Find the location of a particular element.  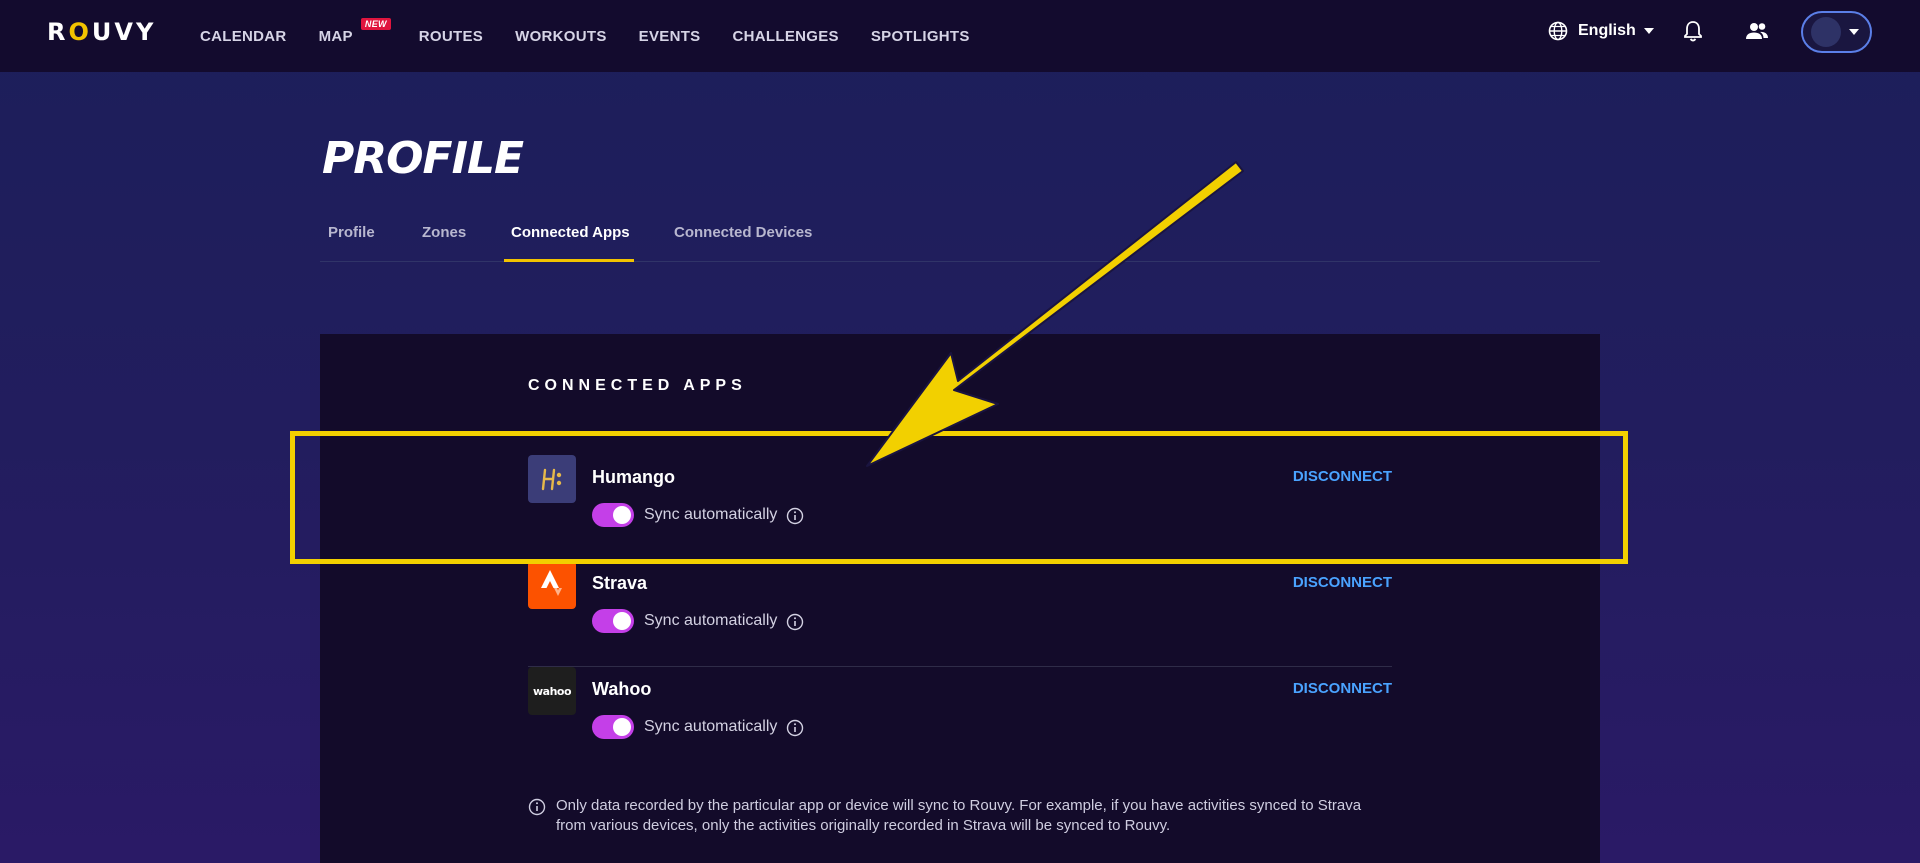

app-name: Strava is located at coordinates (620, 583).